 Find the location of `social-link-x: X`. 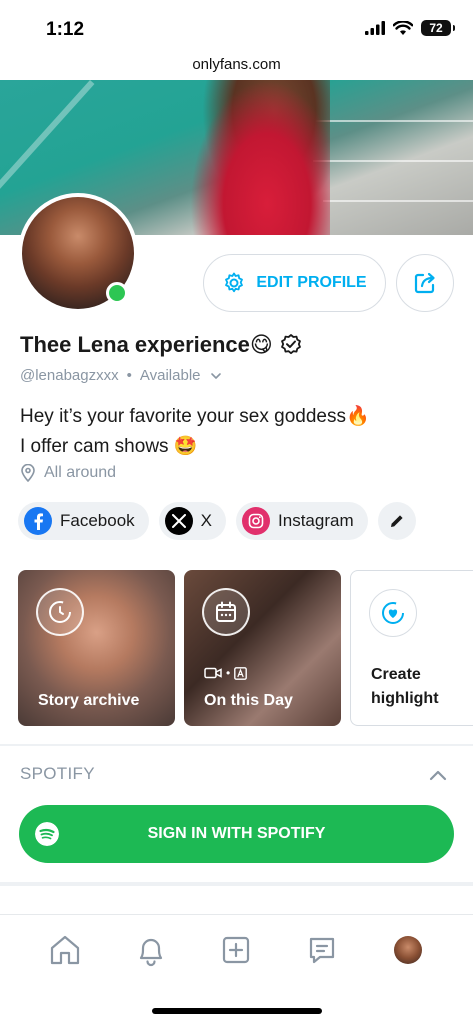

social-link-x: X is located at coordinates (192, 521).